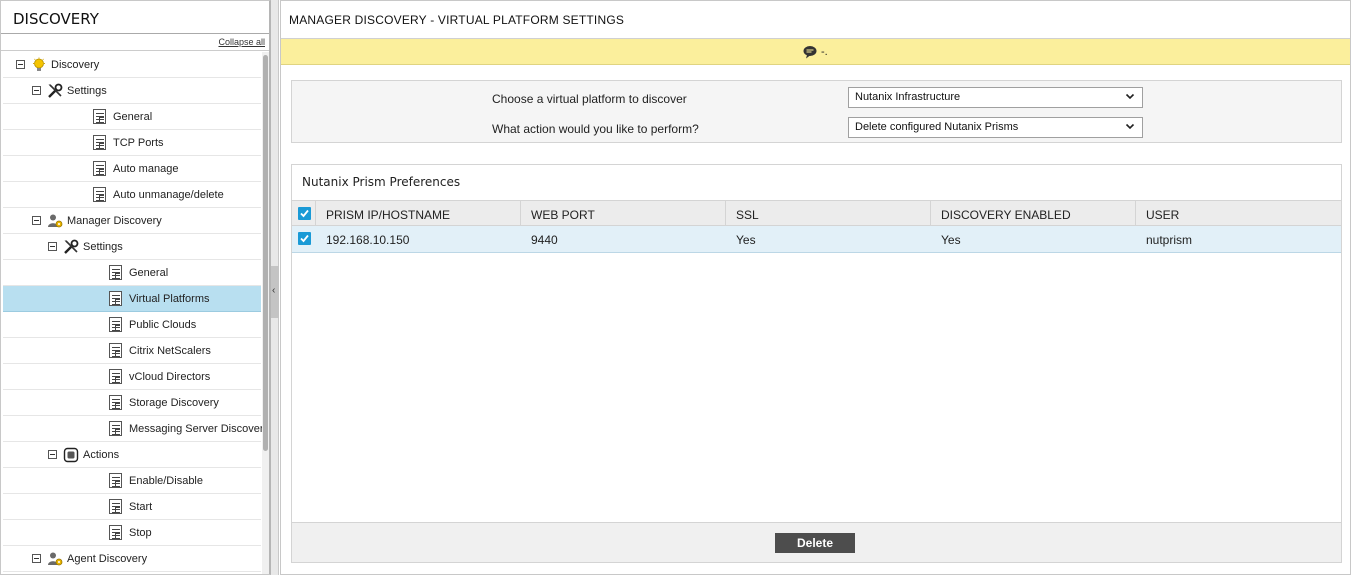  I want to click on notice-bar: -., so click(815, 52).